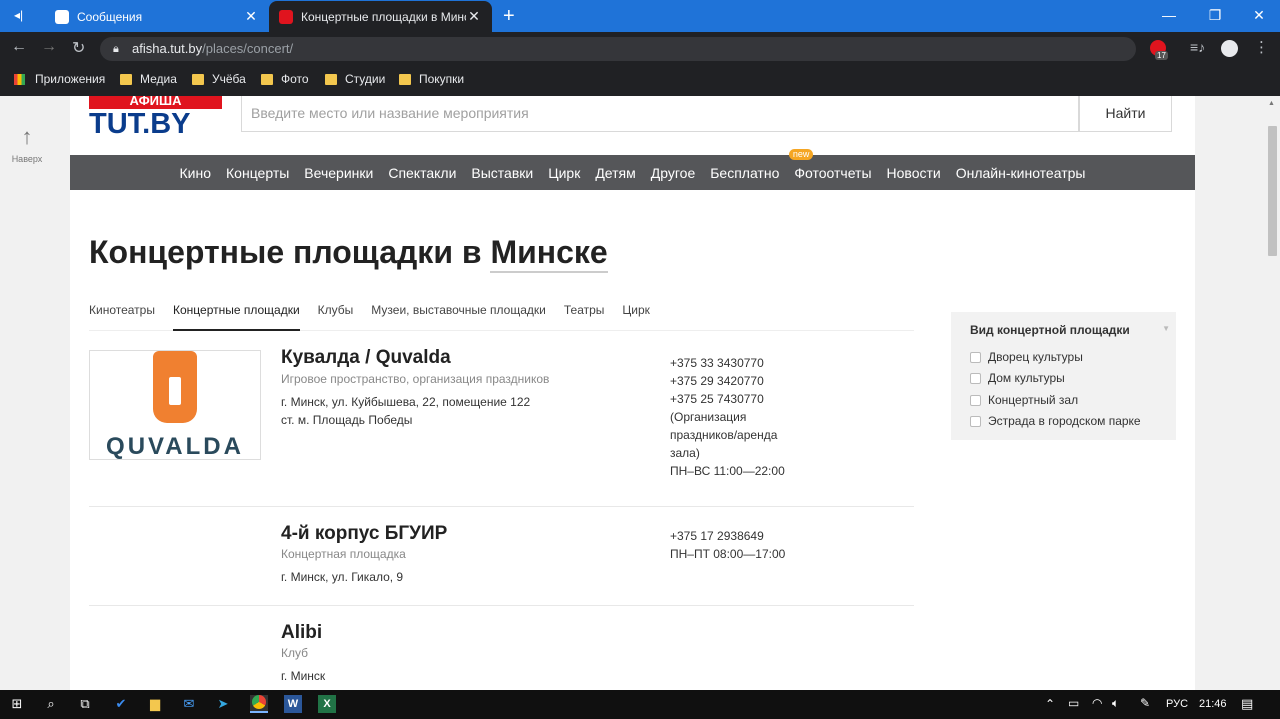 The image size is (1280, 719). What do you see at coordinates (259, 704) in the screenshot?
I see `chrome-icon` at bounding box center [259, 704].